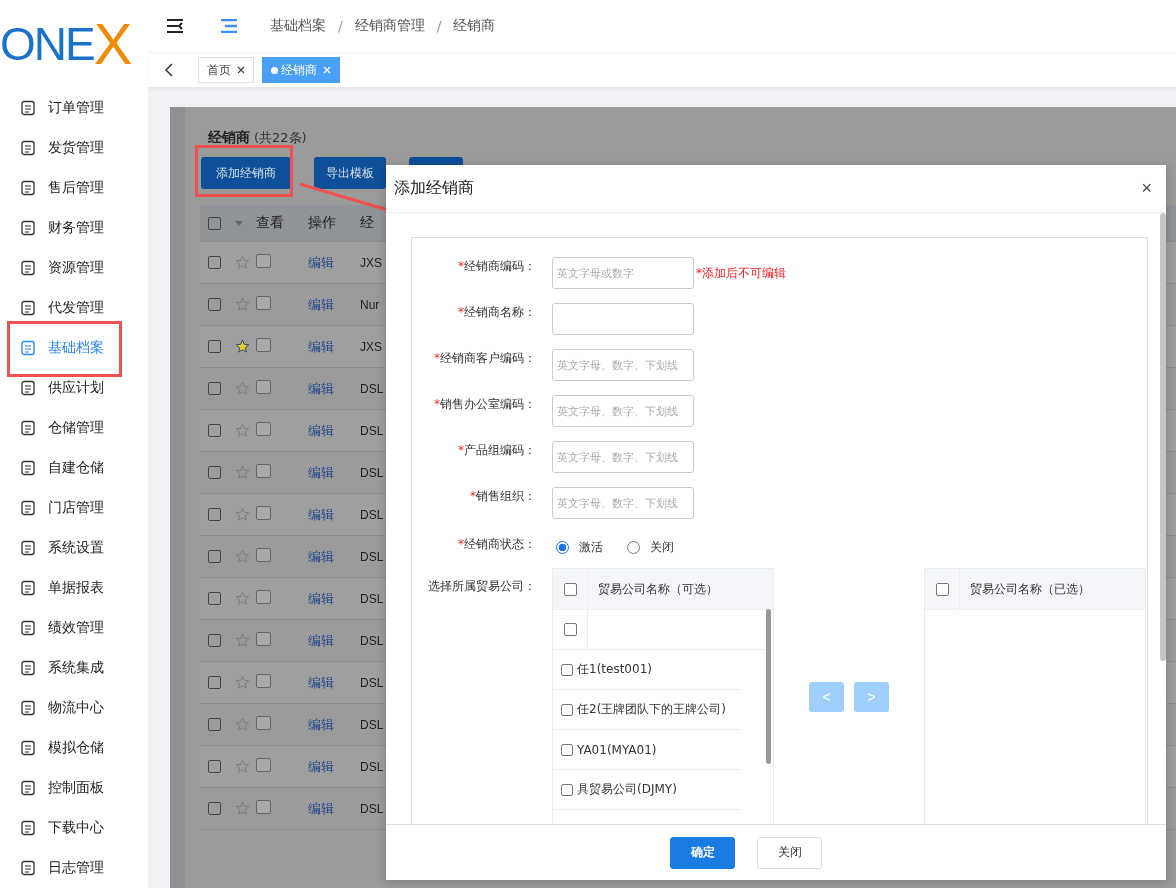 The width and height of the screenshot is (1176, 888). What do you see at coordinates (246, 173) in the screenshot?
I see `toolbar-button: 添加经销商` at bounding box center [246, 173].